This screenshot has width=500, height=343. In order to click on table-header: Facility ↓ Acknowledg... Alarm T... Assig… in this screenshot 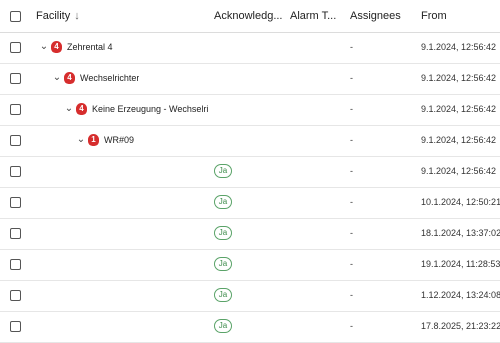, I will do `click(250, 16)`.